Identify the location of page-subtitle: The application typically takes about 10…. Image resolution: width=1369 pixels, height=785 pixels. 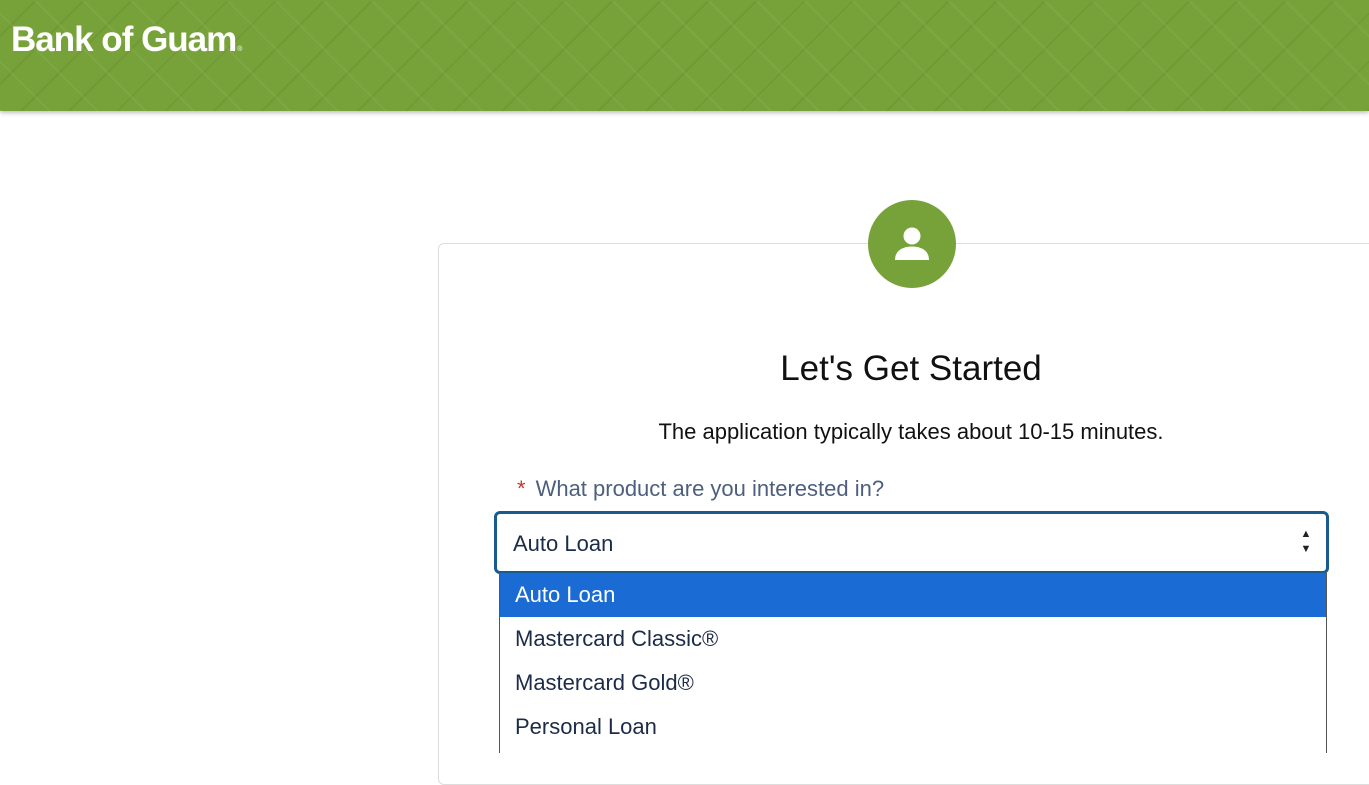
(911, 431).